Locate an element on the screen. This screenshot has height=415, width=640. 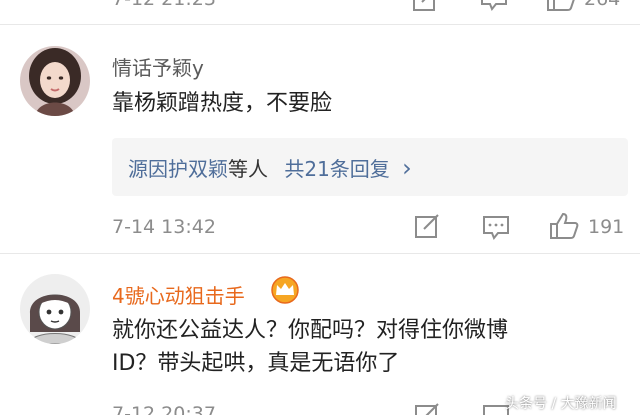
like-count: 191 is located at coordinates (606, 227).